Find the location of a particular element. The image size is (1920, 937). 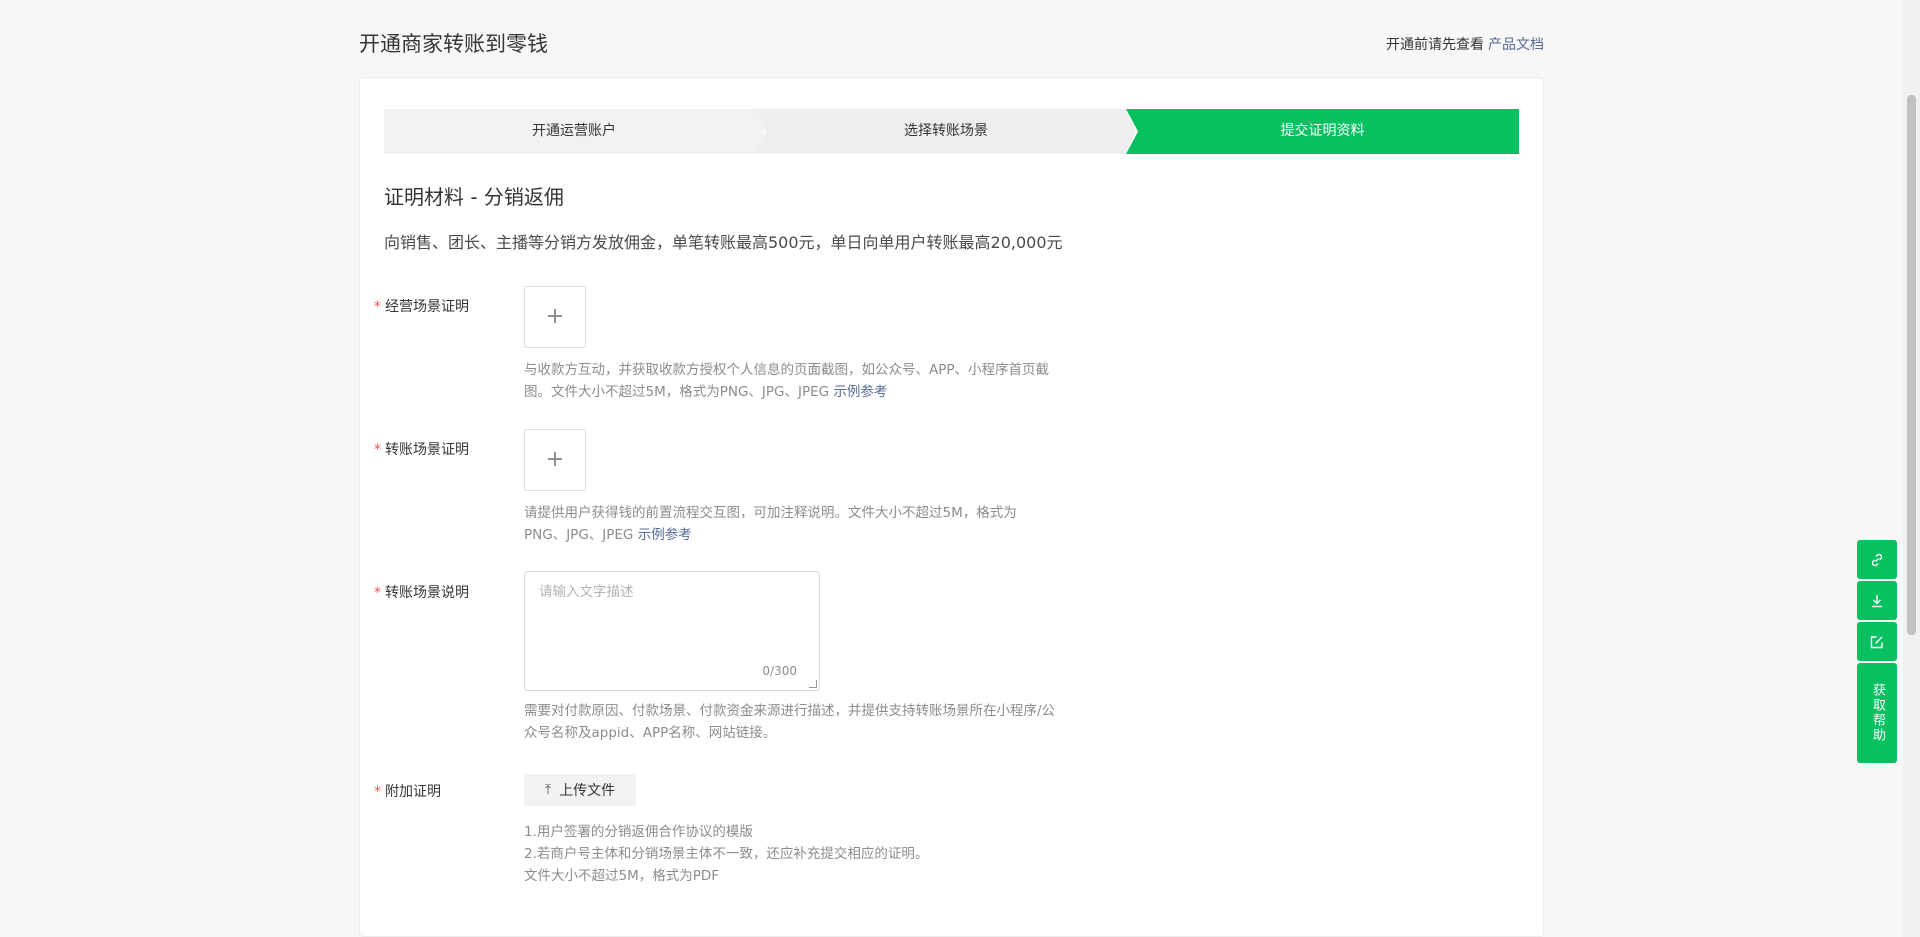

feedback-button is located at coordinates (1877, 641).